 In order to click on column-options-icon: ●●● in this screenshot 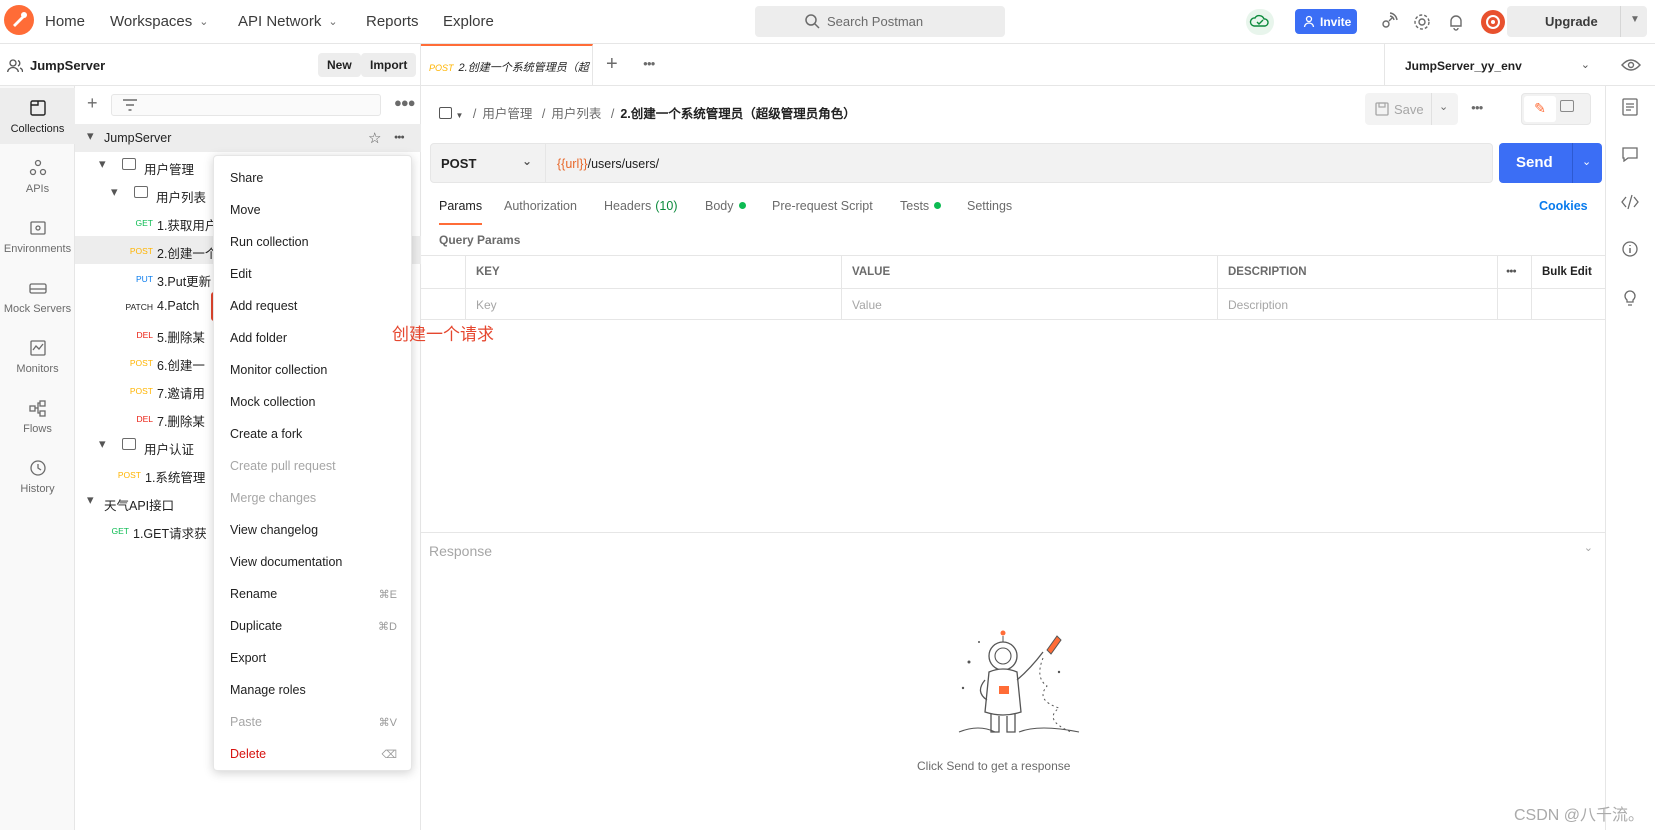, I will do `click(1511, 271)`.